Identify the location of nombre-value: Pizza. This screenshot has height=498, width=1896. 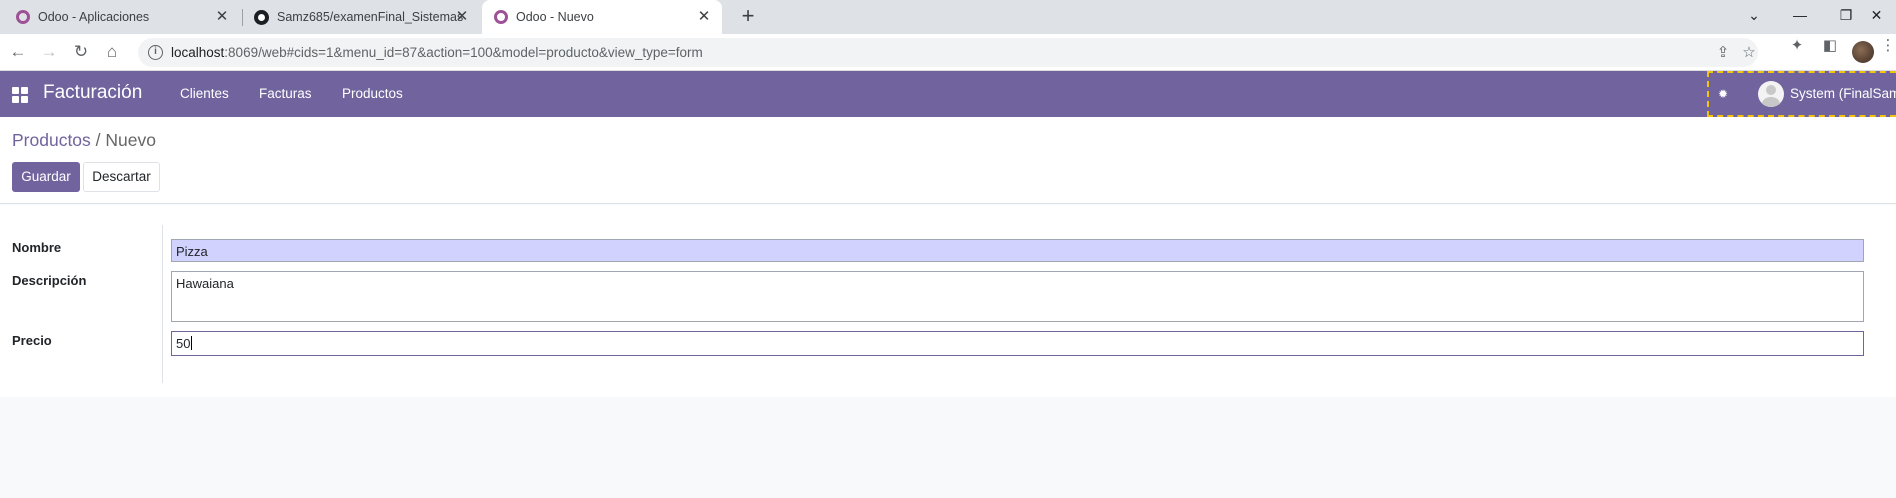
(192, 251).